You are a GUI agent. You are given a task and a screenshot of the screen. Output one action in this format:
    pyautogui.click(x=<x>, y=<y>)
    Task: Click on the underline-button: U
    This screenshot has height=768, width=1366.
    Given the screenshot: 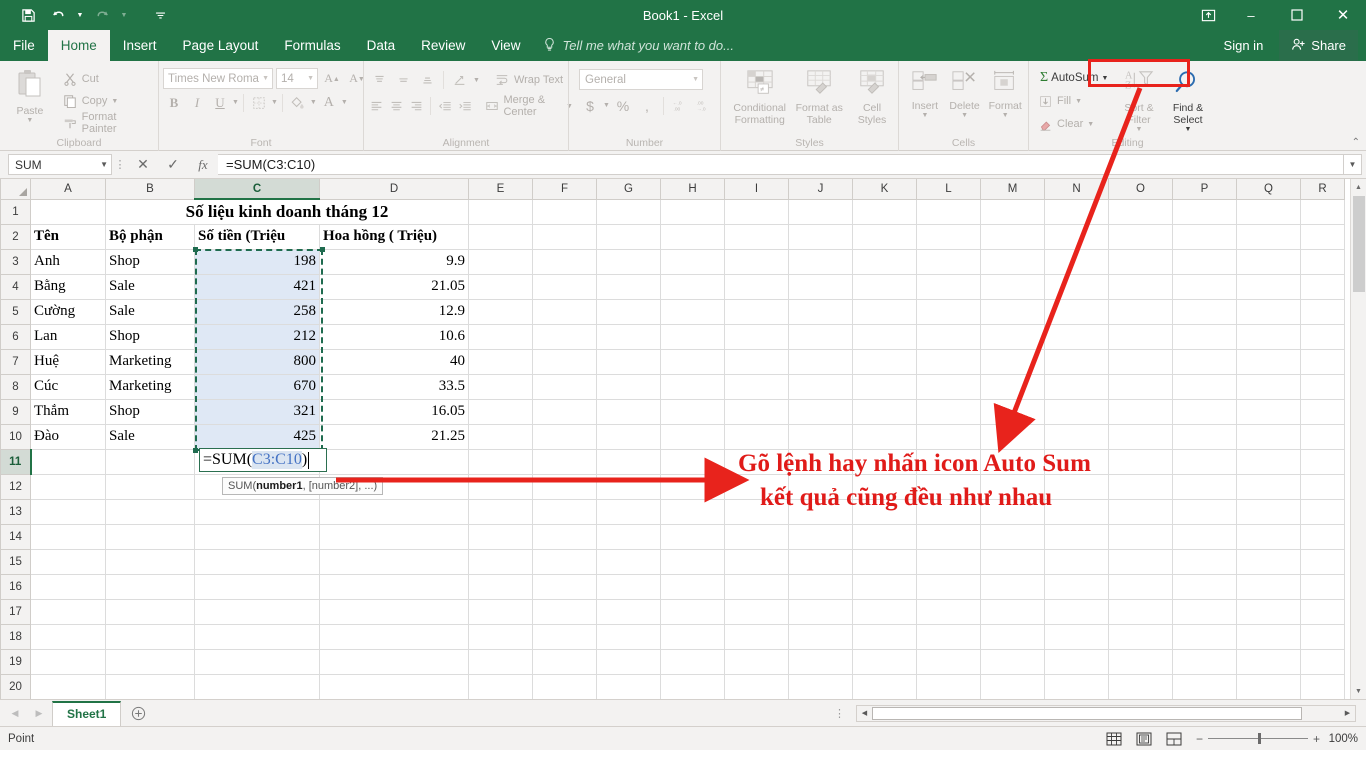 What is the action you would take?
    pyautogui.click(x=220, y=102)
    